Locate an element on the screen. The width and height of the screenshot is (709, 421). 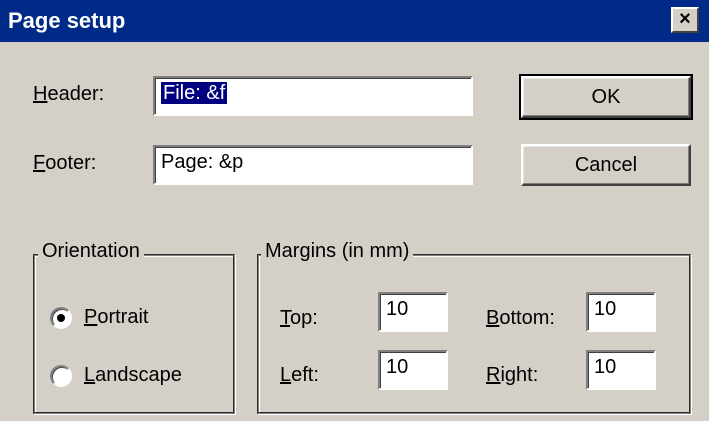
title-bar: Page setup × is located at coordinates (354, 21).